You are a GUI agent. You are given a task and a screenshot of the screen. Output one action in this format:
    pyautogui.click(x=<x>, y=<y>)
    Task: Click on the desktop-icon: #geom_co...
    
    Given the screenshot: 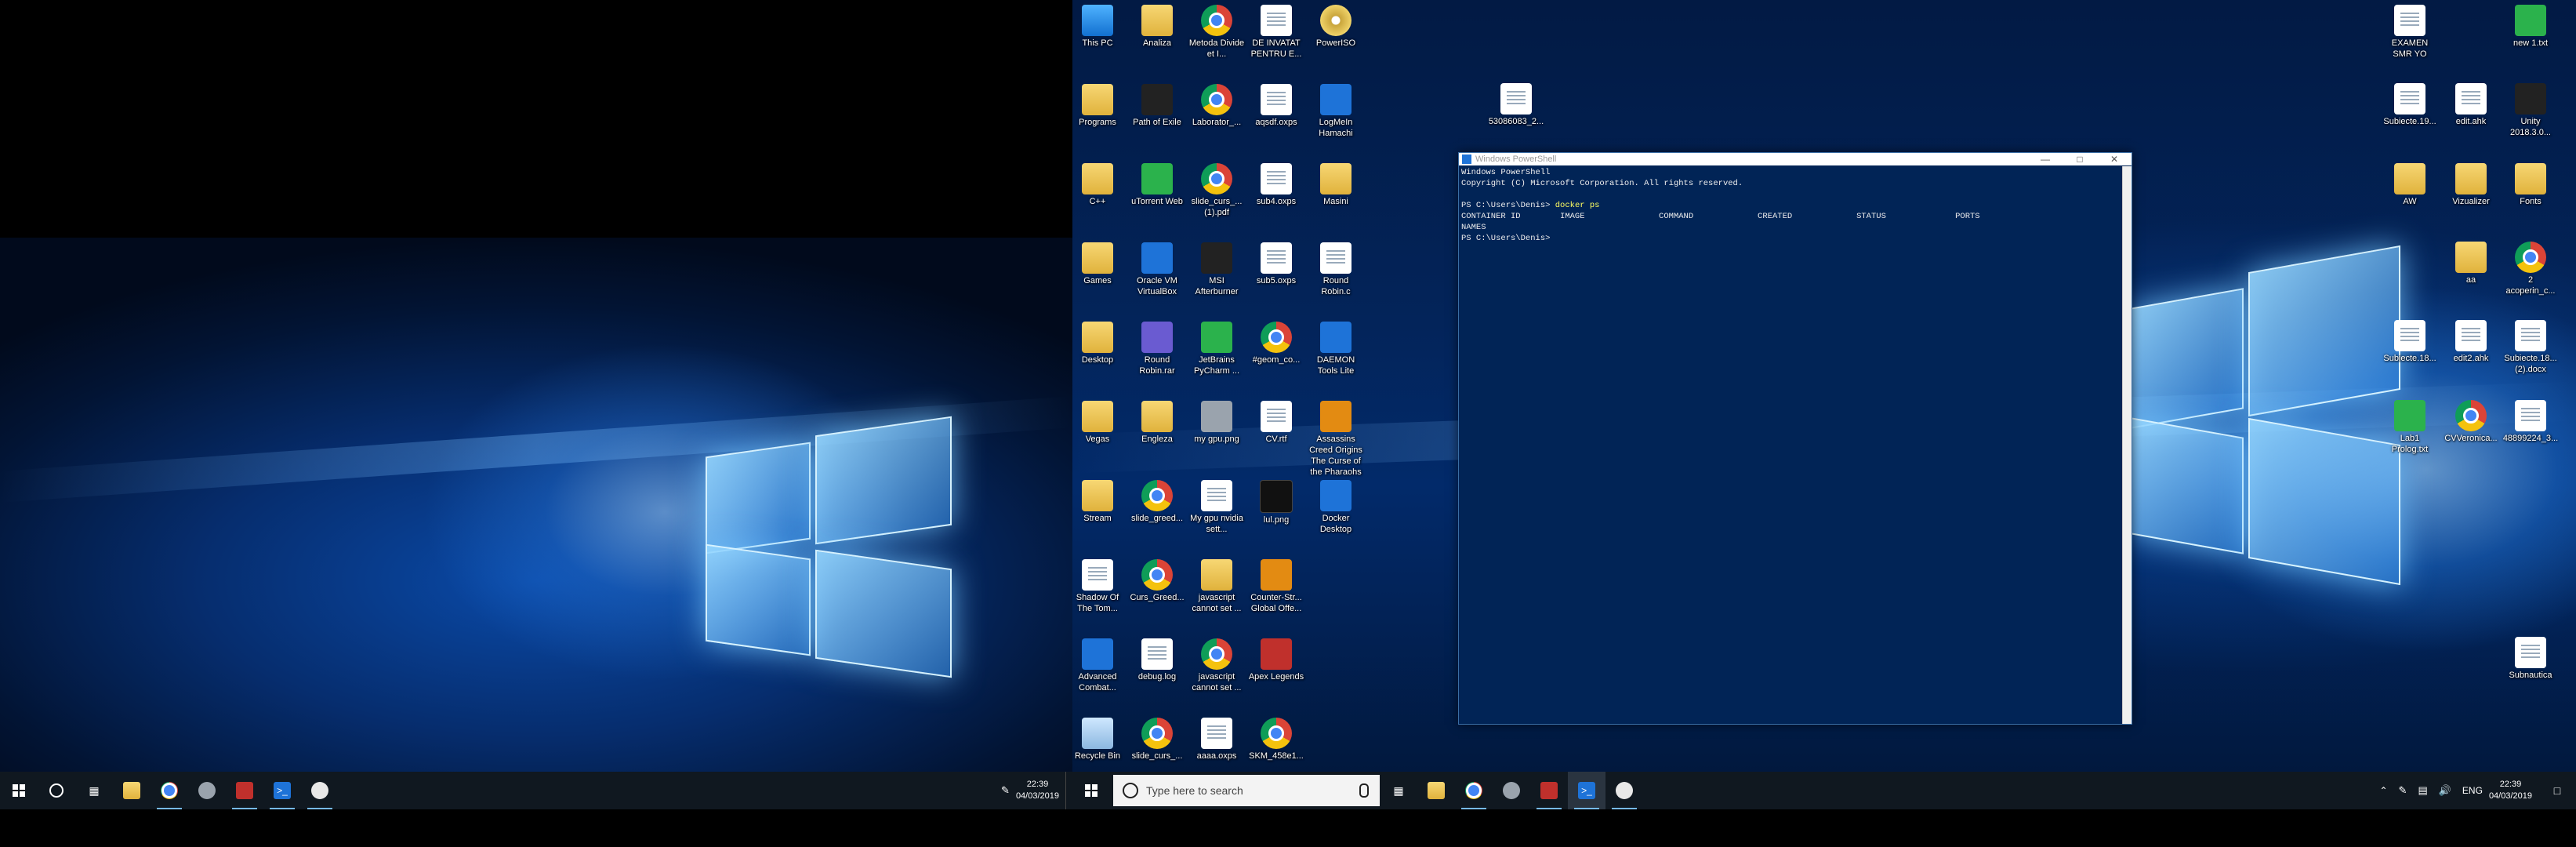 What is the action you would take?
    pyautogui.click(x=1276, y=341)
    